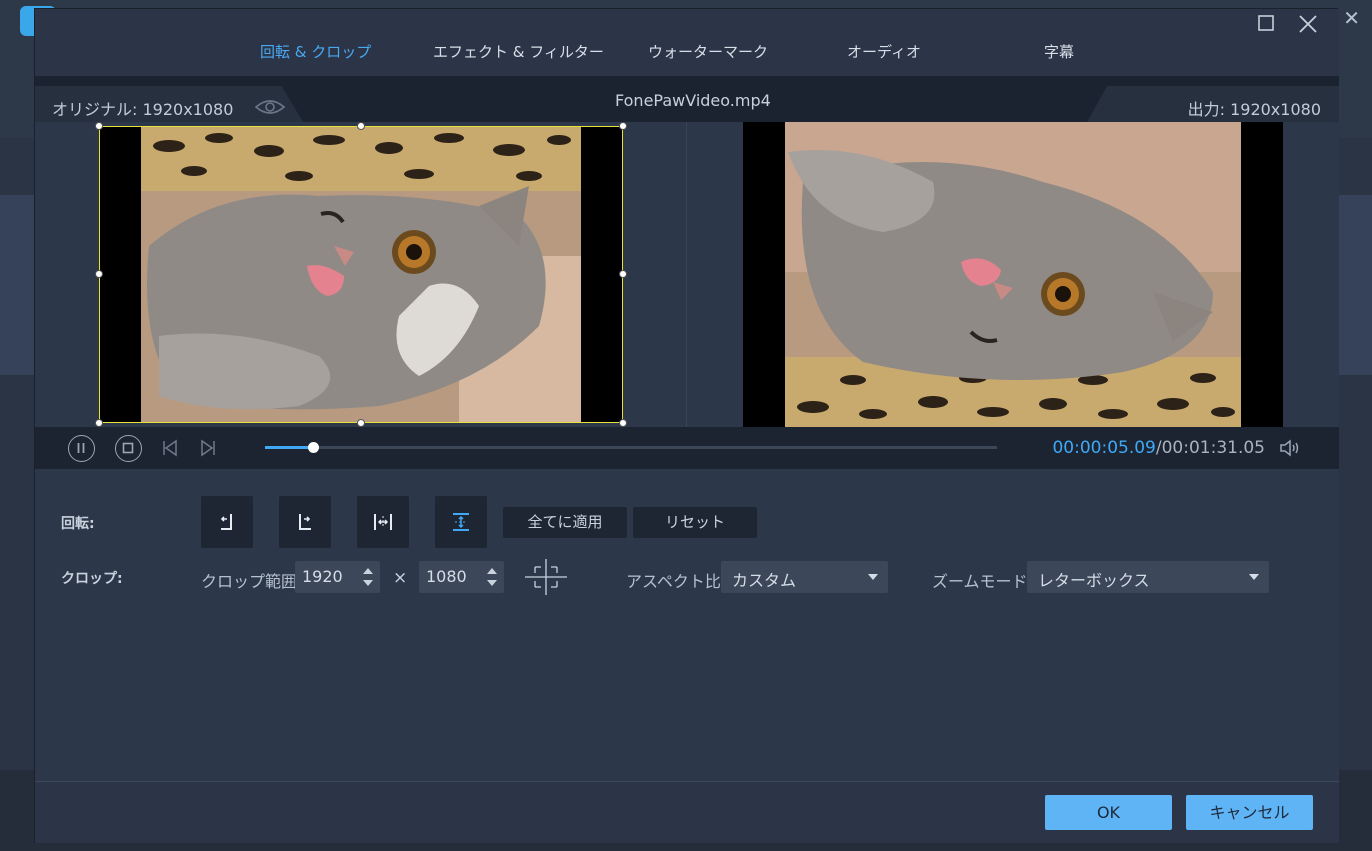 The width and height of the screenshot is (1372, 851). I want to click on flip-vertical-icon, so click(461, 522).